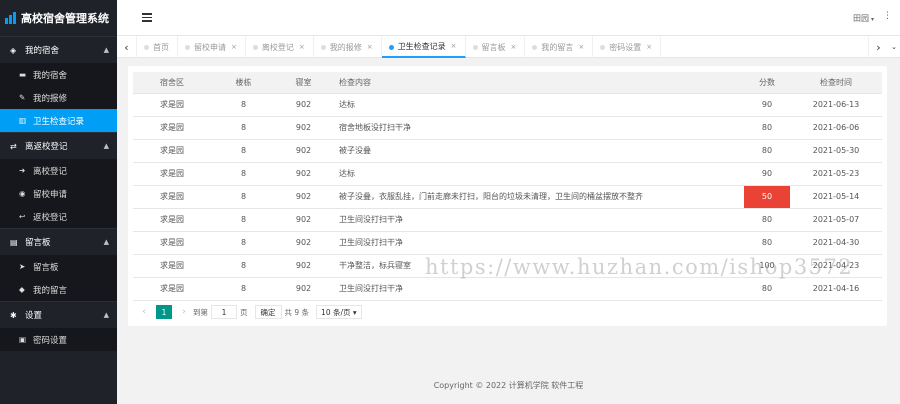  Describe the element at coordinates (58, 74) in the screenshot. I see `sidebar-item: ▬ 我的宿舍` at that location.